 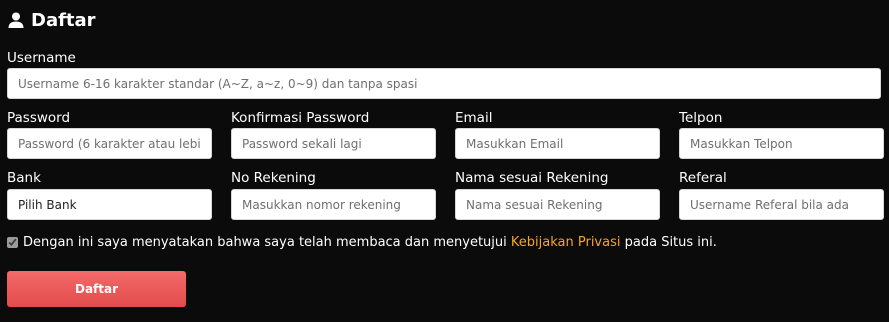 What do you see at coordinates (273, 178) in the screenshot?
I see `account-number-label: No Rekening` at bounding box center [273, 178].